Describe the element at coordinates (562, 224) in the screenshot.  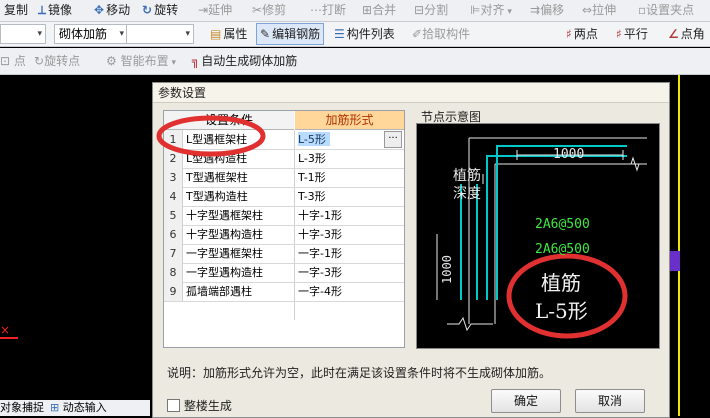
I see `rebar-spec-label-1: 2A6@500` at that location.